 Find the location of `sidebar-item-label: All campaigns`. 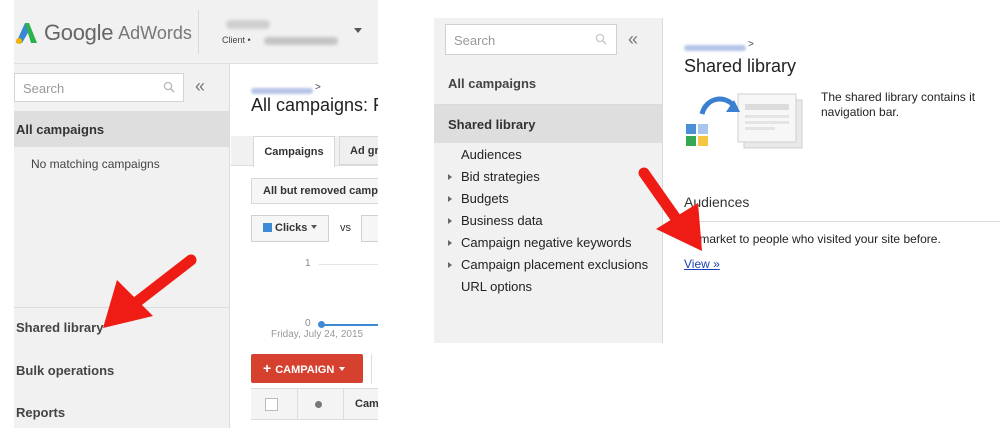

sidebar-item-label: All campaigns is located at coordinates (60, 129).